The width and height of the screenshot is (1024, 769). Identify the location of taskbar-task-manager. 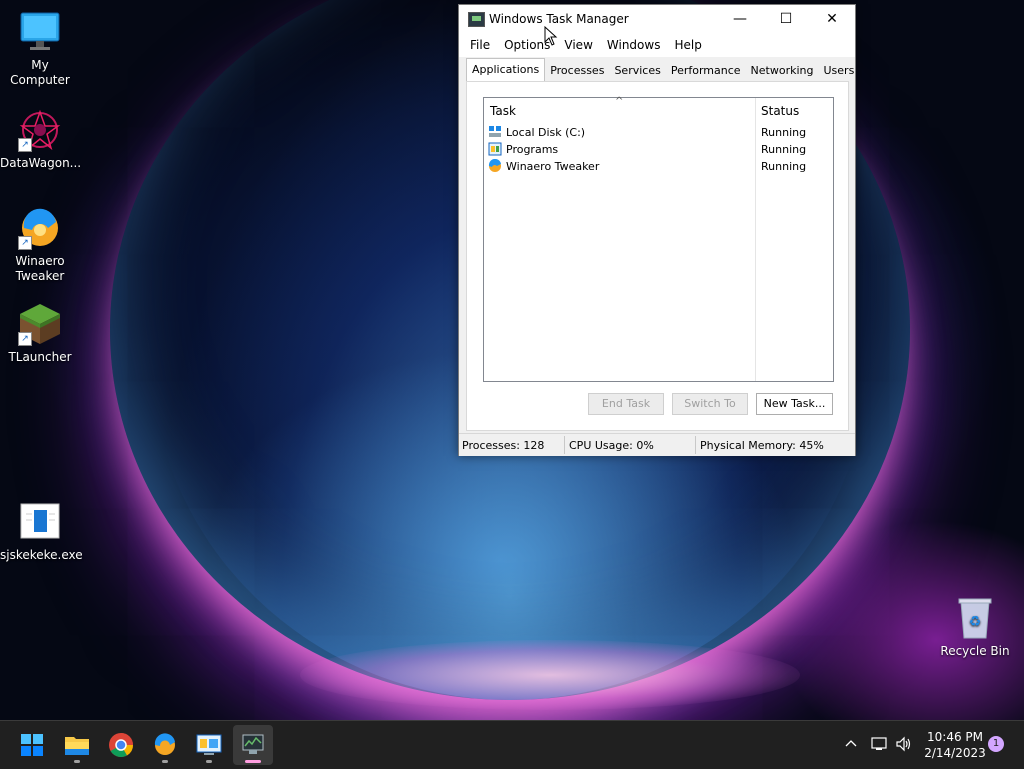
(253, 745).